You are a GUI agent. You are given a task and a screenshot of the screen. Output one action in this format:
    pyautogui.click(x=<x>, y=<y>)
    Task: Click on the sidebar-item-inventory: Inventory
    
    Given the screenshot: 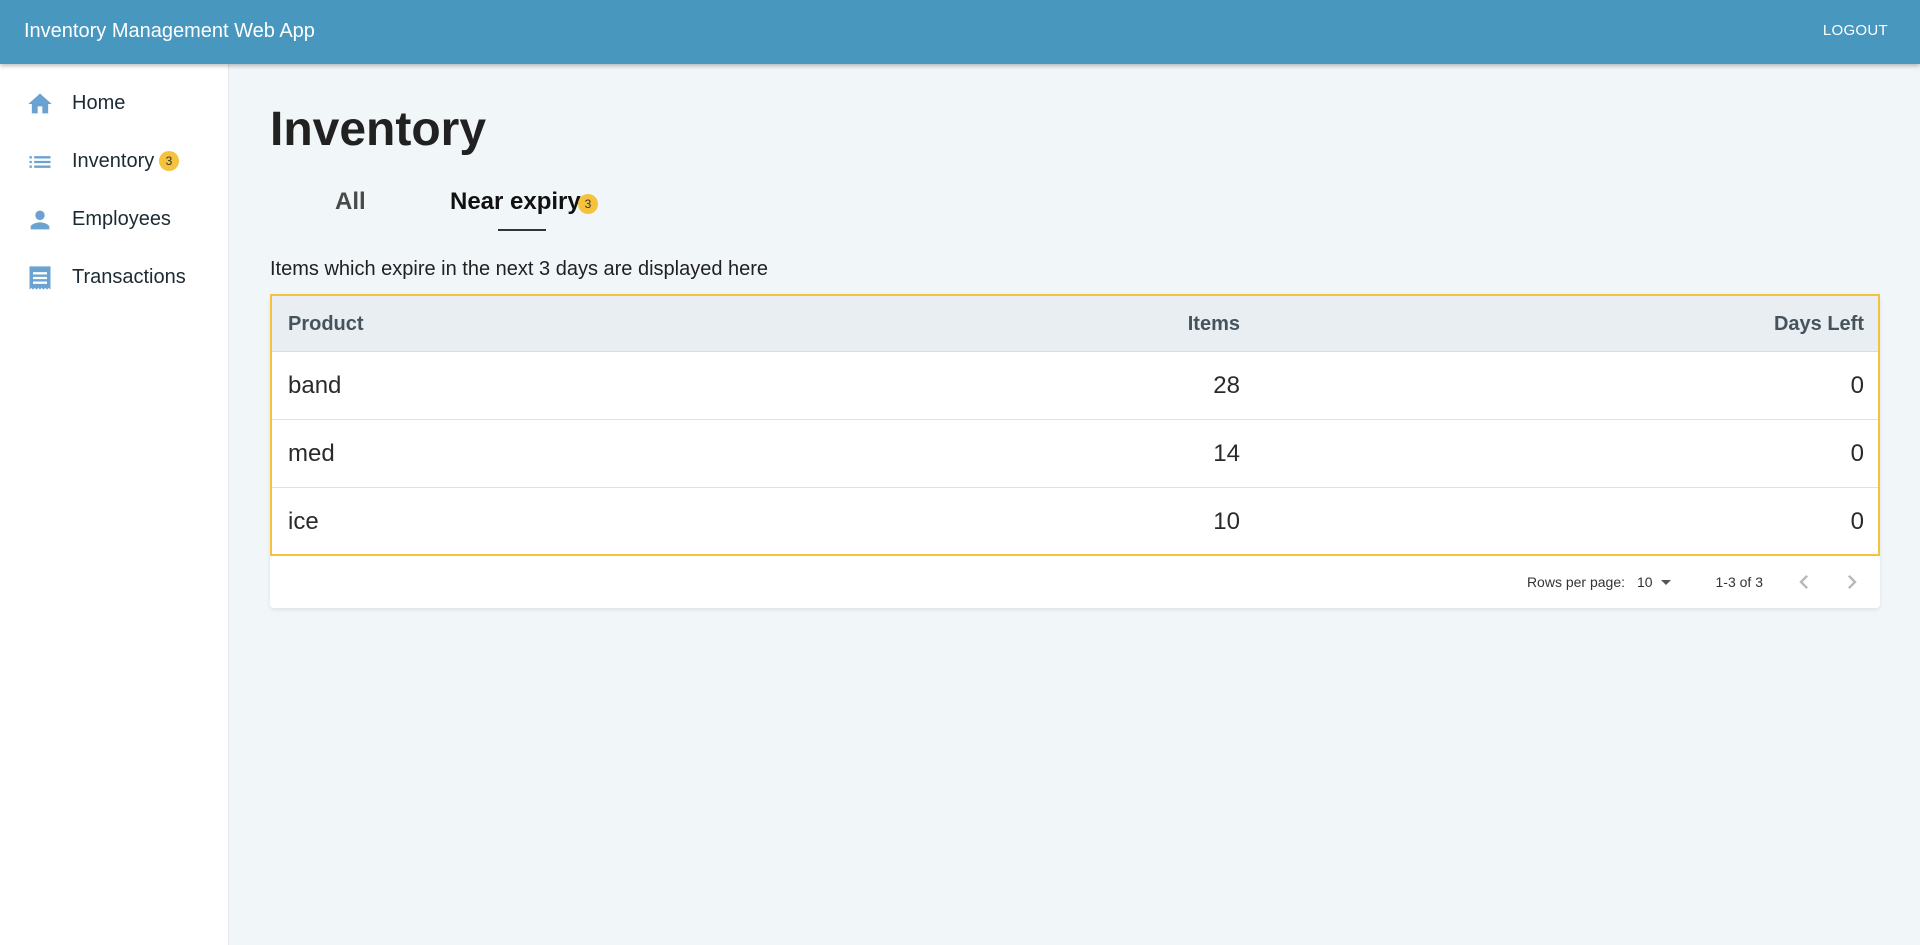 What is the action you would take?
    pyautogui.click(x=114, y=160)
    